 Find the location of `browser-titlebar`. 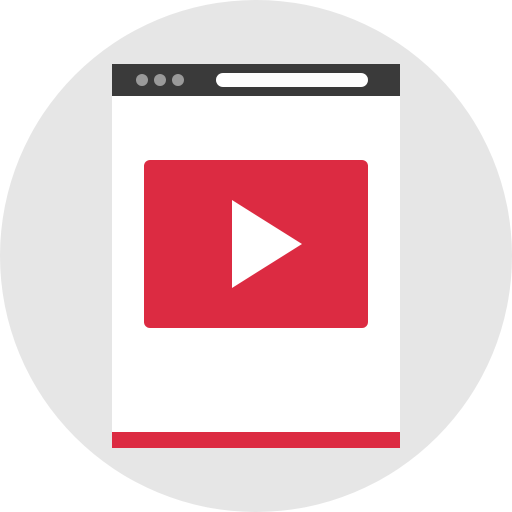

browser-titlebar is located at coordinates (256, 80).